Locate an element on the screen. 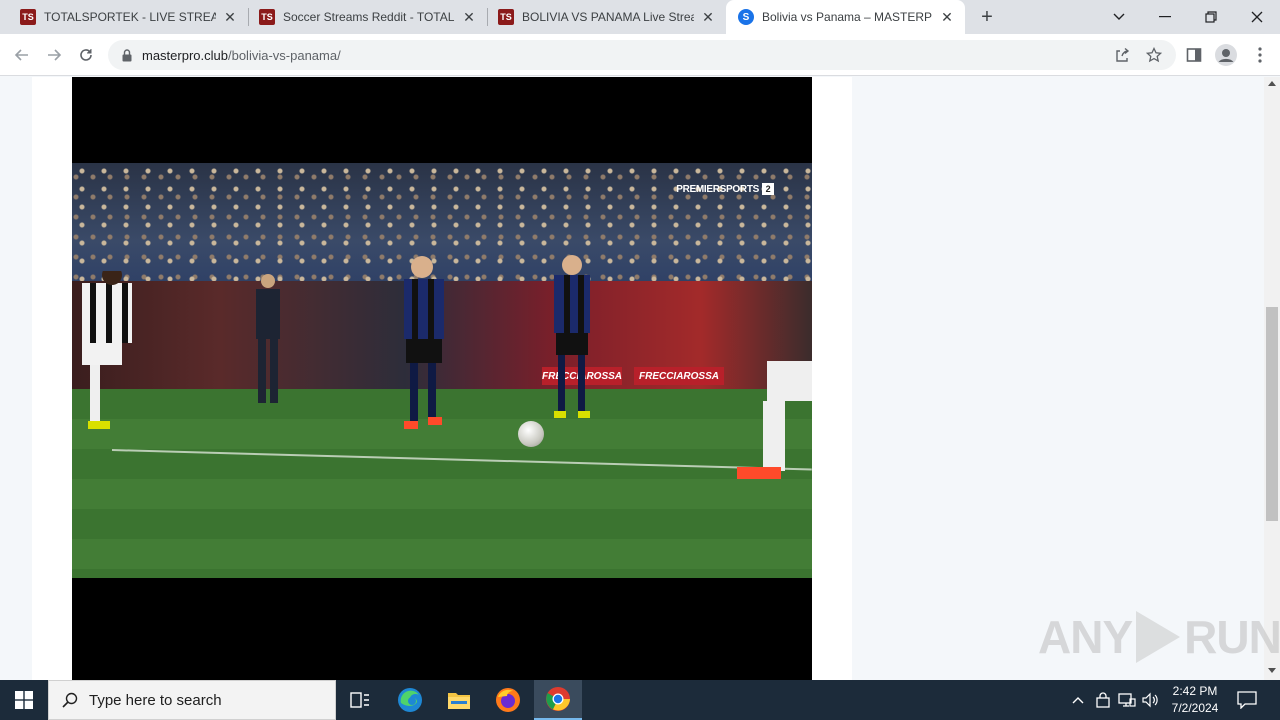 The height and width of the screenshot is (720, 1280). tab-soccer-streams: TS Soccer Streams Reddit - TOTALSP ✕ is located at coordinates (363, 17).